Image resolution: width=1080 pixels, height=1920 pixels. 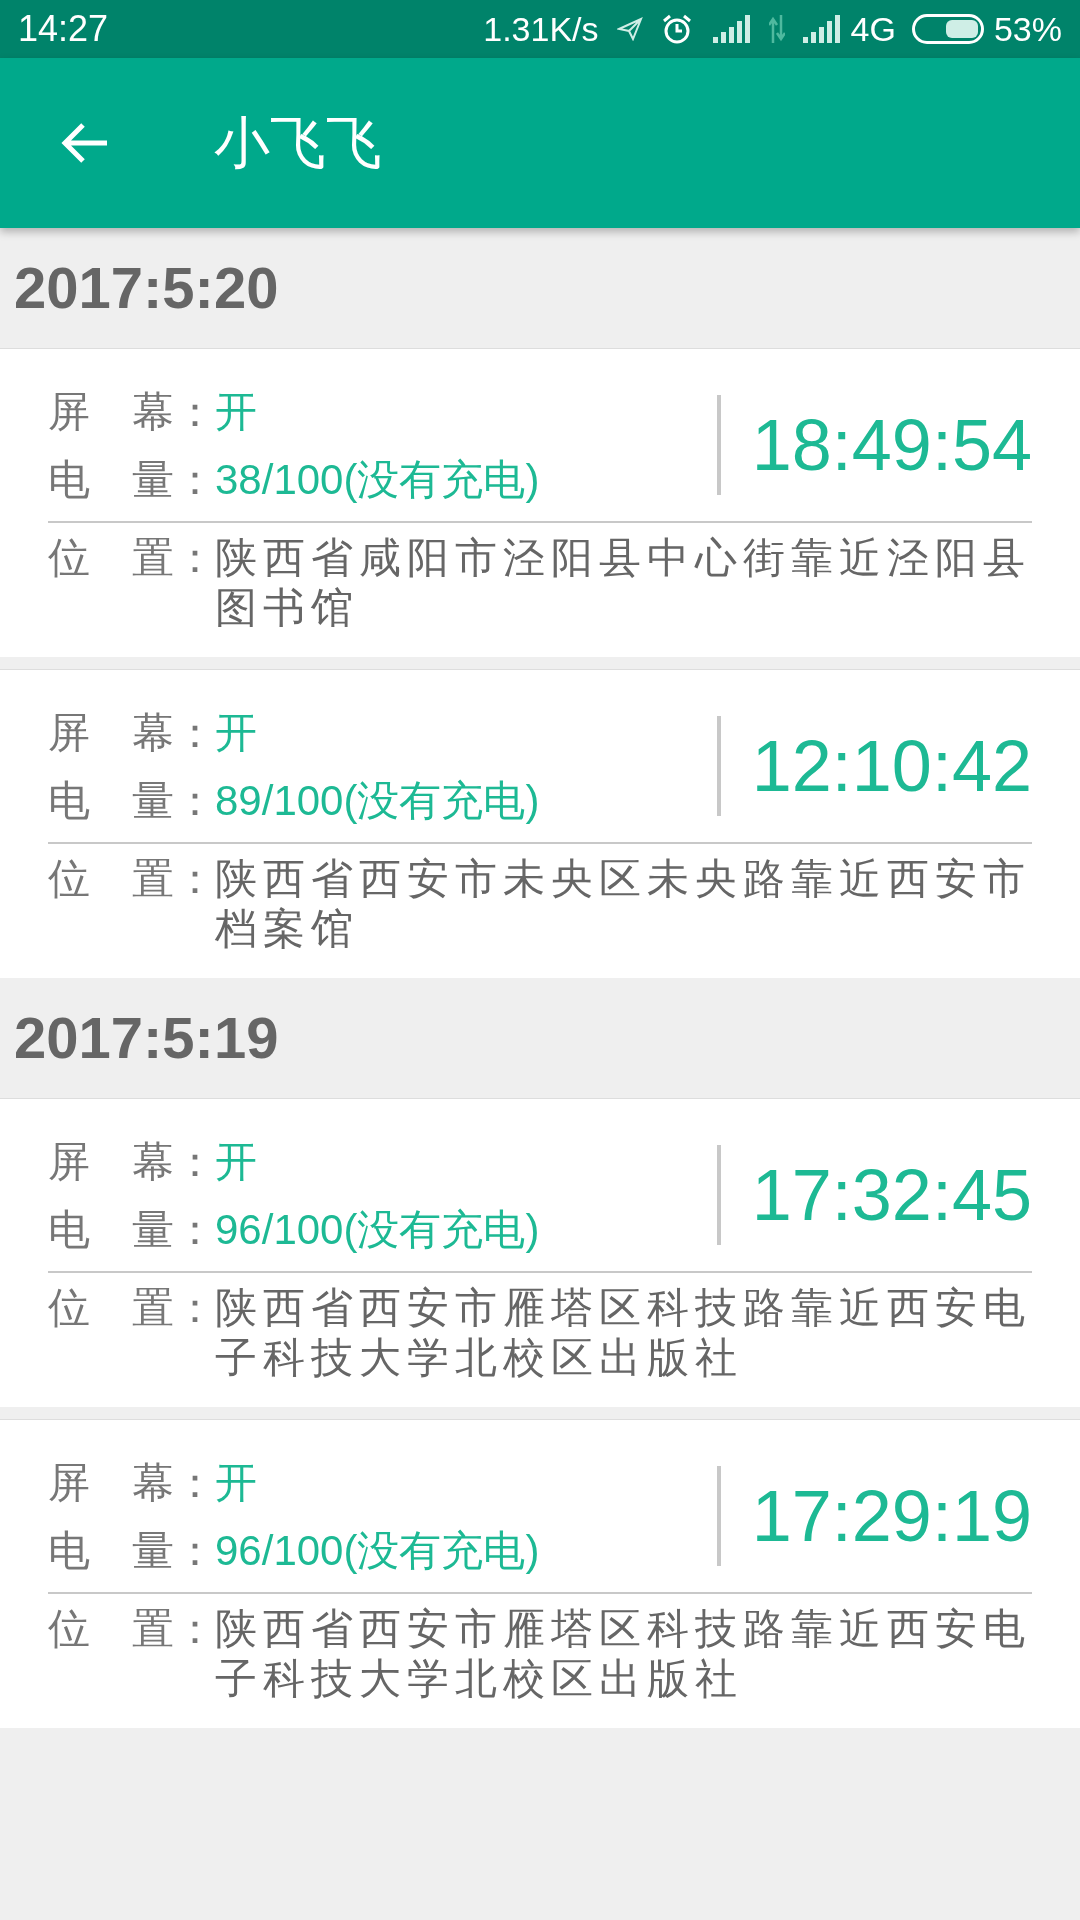 What do you see at coordinates (947, 29) in the screenshot?
I see `battery-icon` at bounding box center [947, 29].